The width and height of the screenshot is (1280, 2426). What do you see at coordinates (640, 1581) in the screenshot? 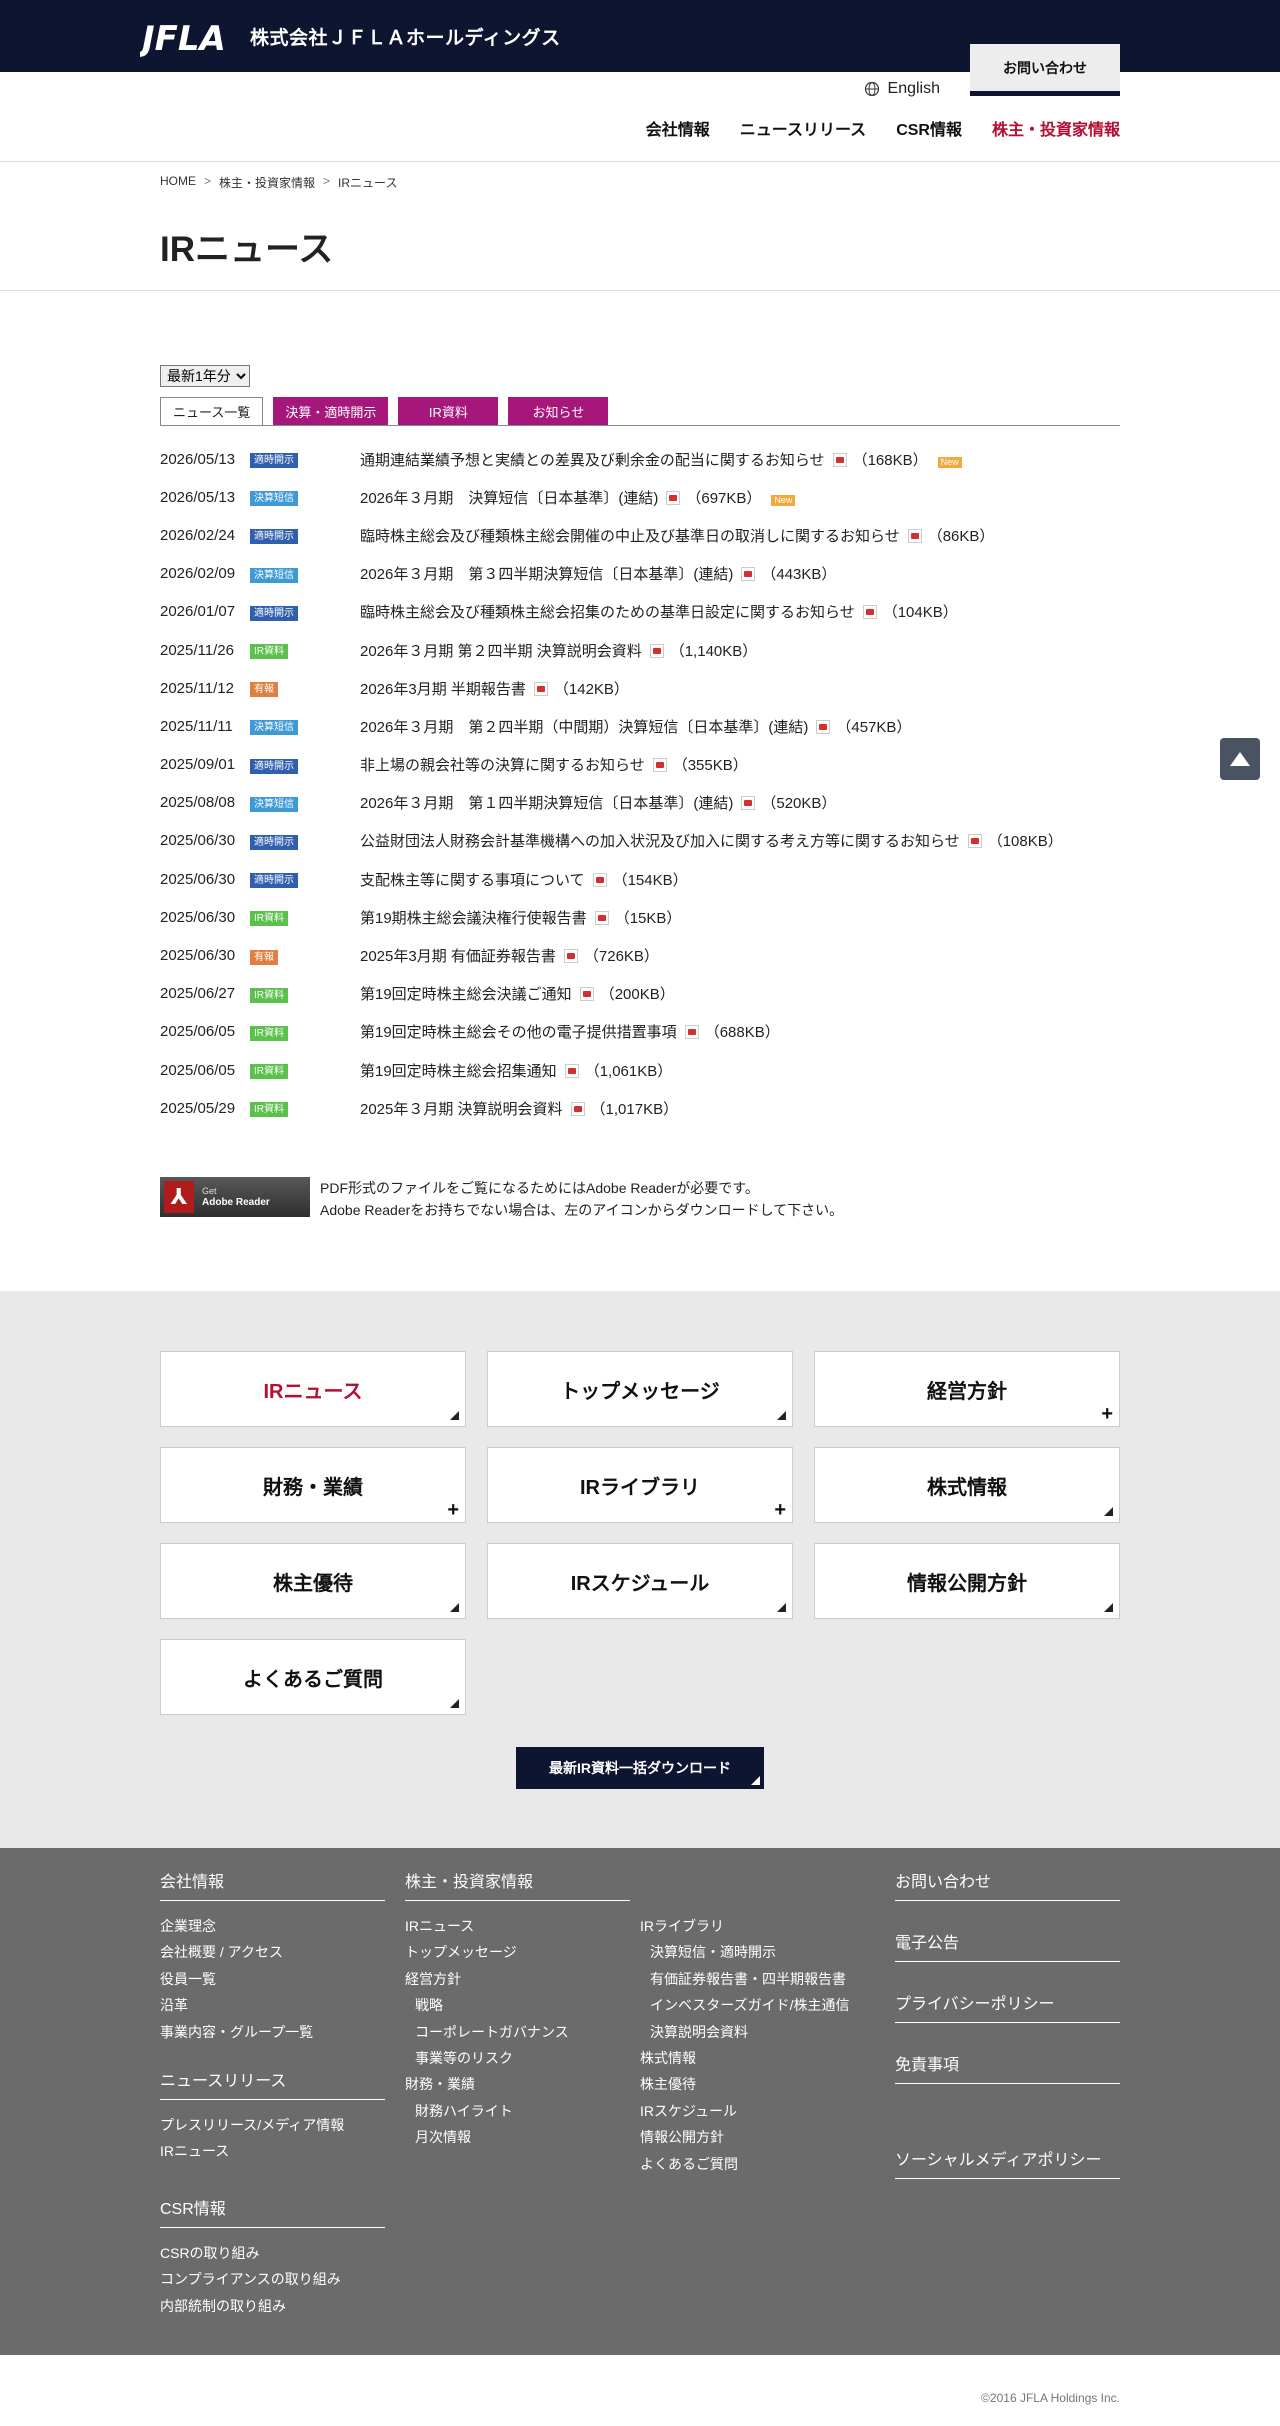
I see `menu-card: IRスケジュール` at bounding box center [640, 1581].